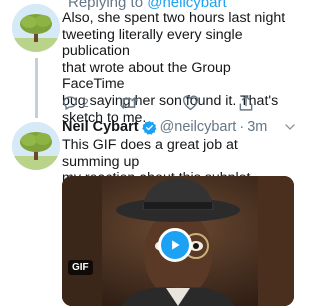 The width and height of the screenshot is (320, 306). I want to click on retweet-button, so click(129, 103).